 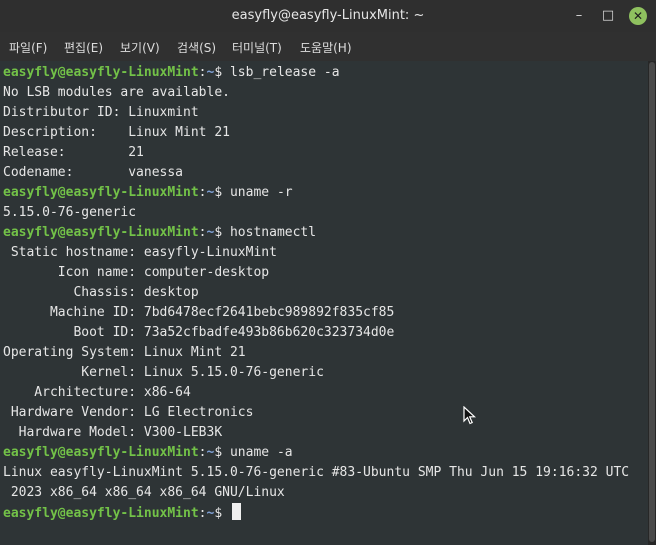 I want to click on window-title: easyfly@easyfly-LinuxMint: ~, so click(x=328, y=15).